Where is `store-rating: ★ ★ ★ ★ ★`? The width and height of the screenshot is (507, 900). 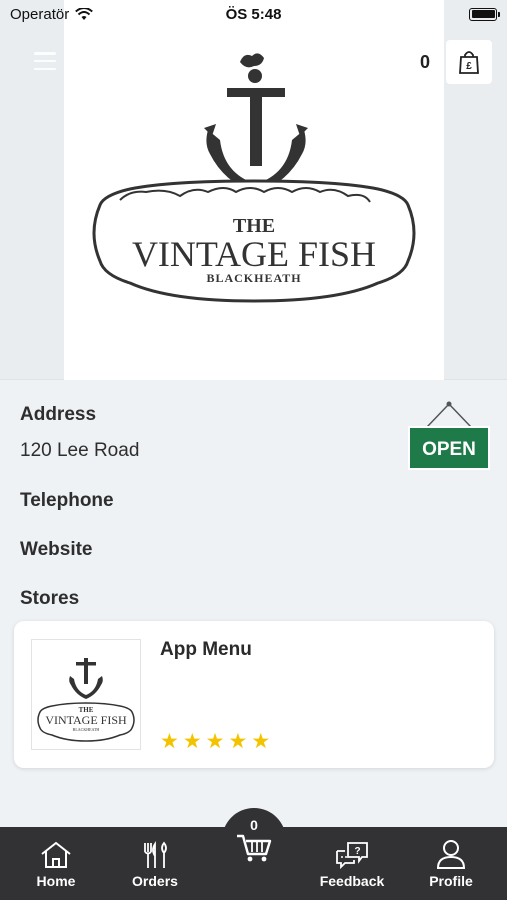
store-rating: ★ ★ ★ ★ ★ is located at coordinates (215, 741).